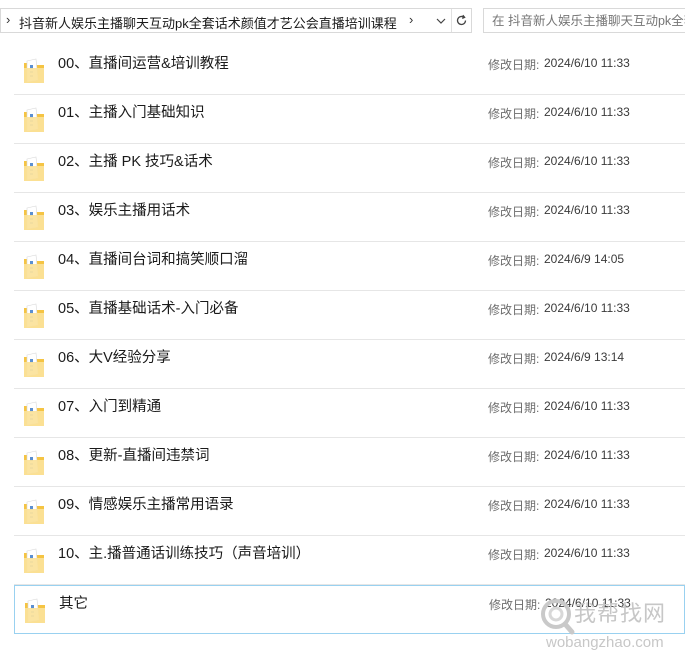  Describe the element at coordinates (349, 266) in the screenshot. I see `list-item: 04、直播间台词和搞笑顺口溜 修改日期: 2024/6/9 14:05` at that location.